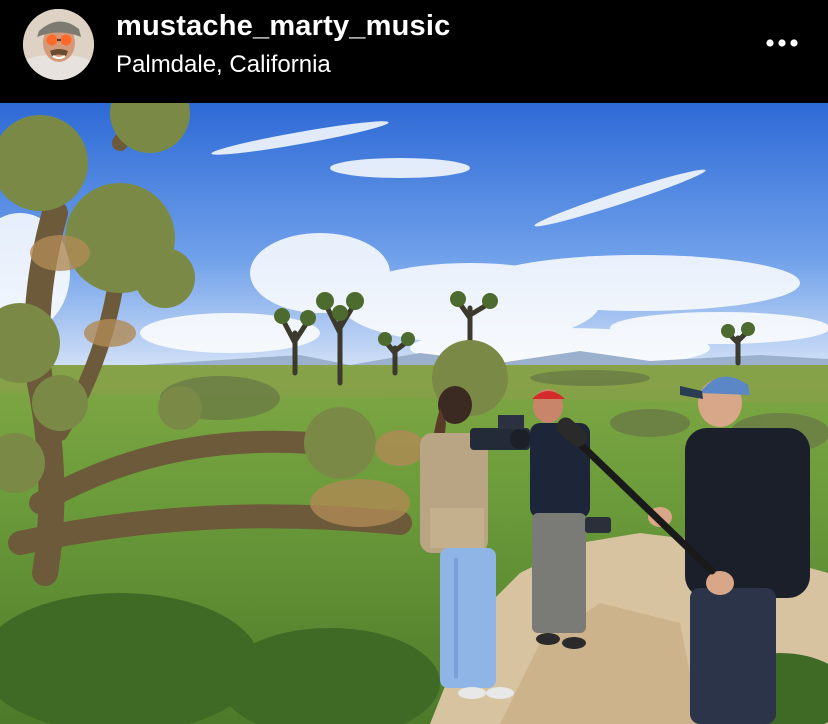  I want to click on more-options-button, so click(782, 43).